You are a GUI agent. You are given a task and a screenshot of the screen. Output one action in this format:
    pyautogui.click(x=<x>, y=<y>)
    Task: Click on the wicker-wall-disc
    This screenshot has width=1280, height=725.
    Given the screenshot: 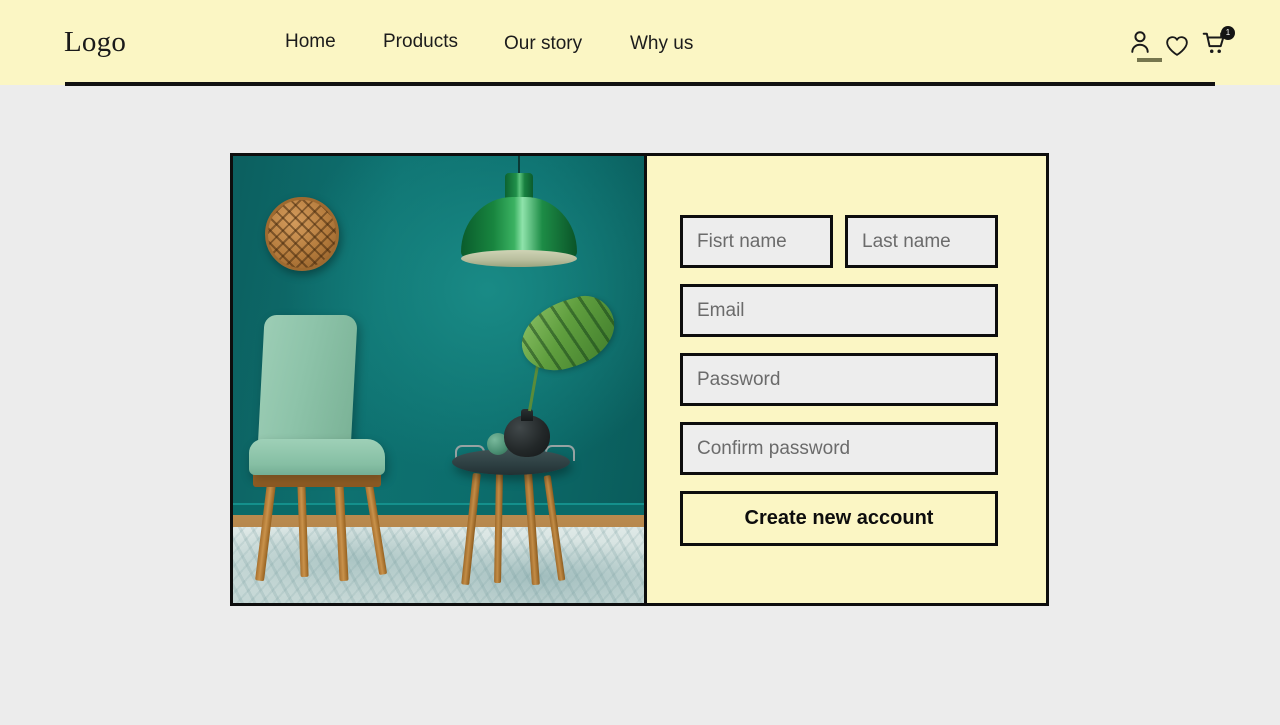 What is the action you would take?
    pyautogui.click(x=302, y=234)
    